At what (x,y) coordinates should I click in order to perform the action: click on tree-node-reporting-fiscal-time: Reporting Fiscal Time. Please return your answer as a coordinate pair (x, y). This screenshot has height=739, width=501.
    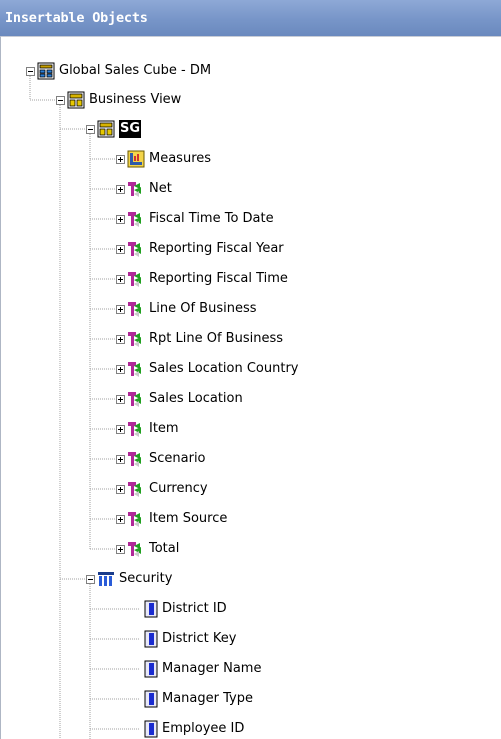
    Looking at the image, I should click on (250, 279).